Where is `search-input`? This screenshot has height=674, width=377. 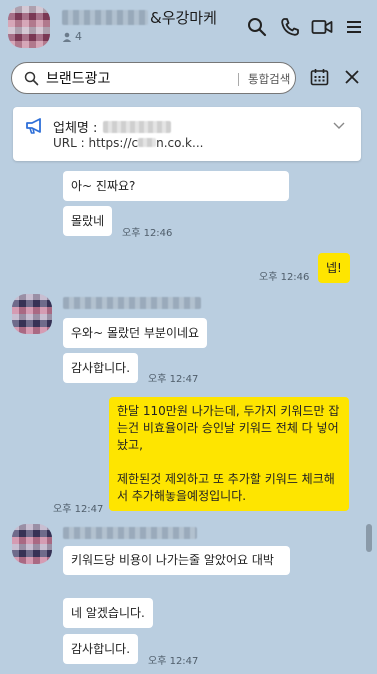
search-input is located at coordinates (121, 78).